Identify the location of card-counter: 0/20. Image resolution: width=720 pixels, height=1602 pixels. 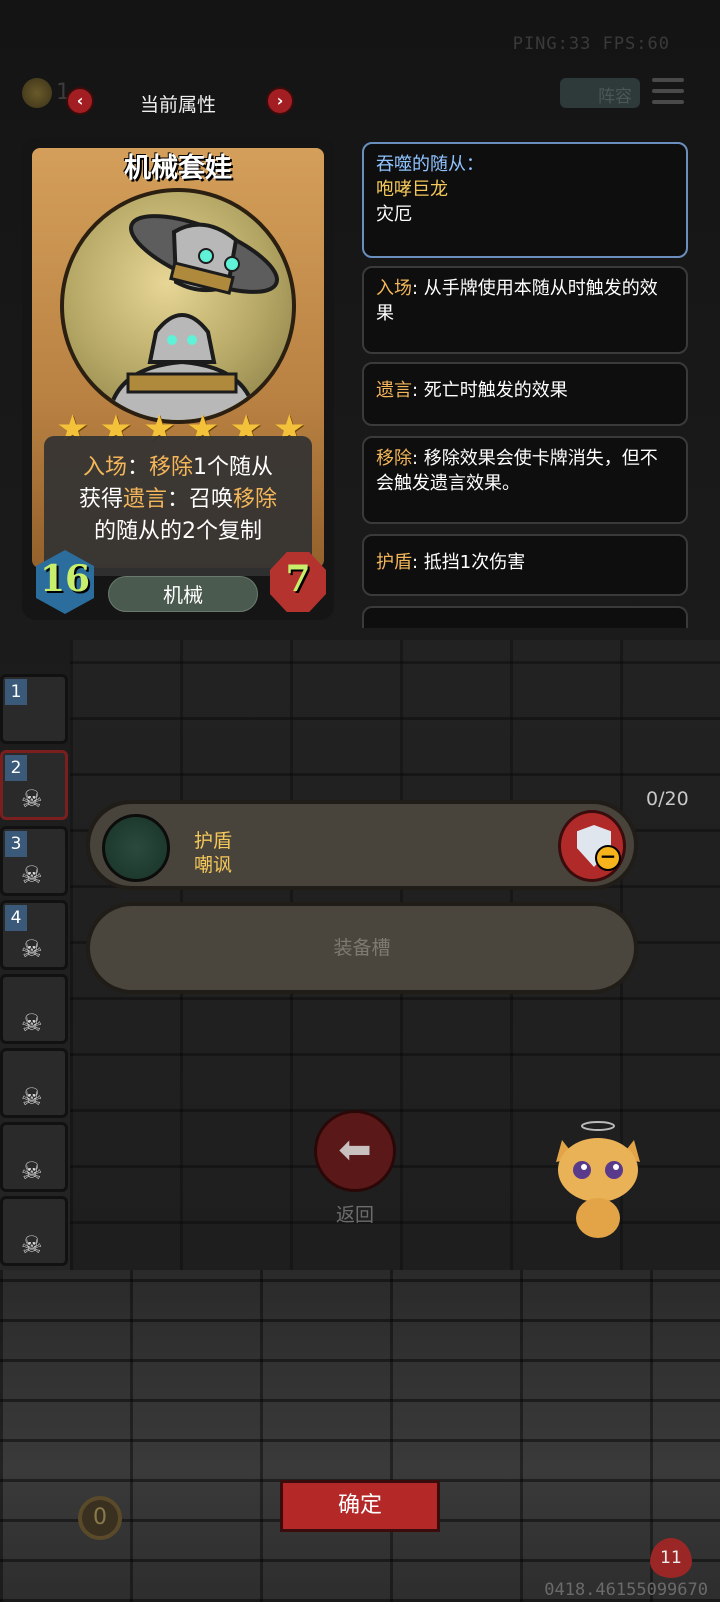
(667, 799).